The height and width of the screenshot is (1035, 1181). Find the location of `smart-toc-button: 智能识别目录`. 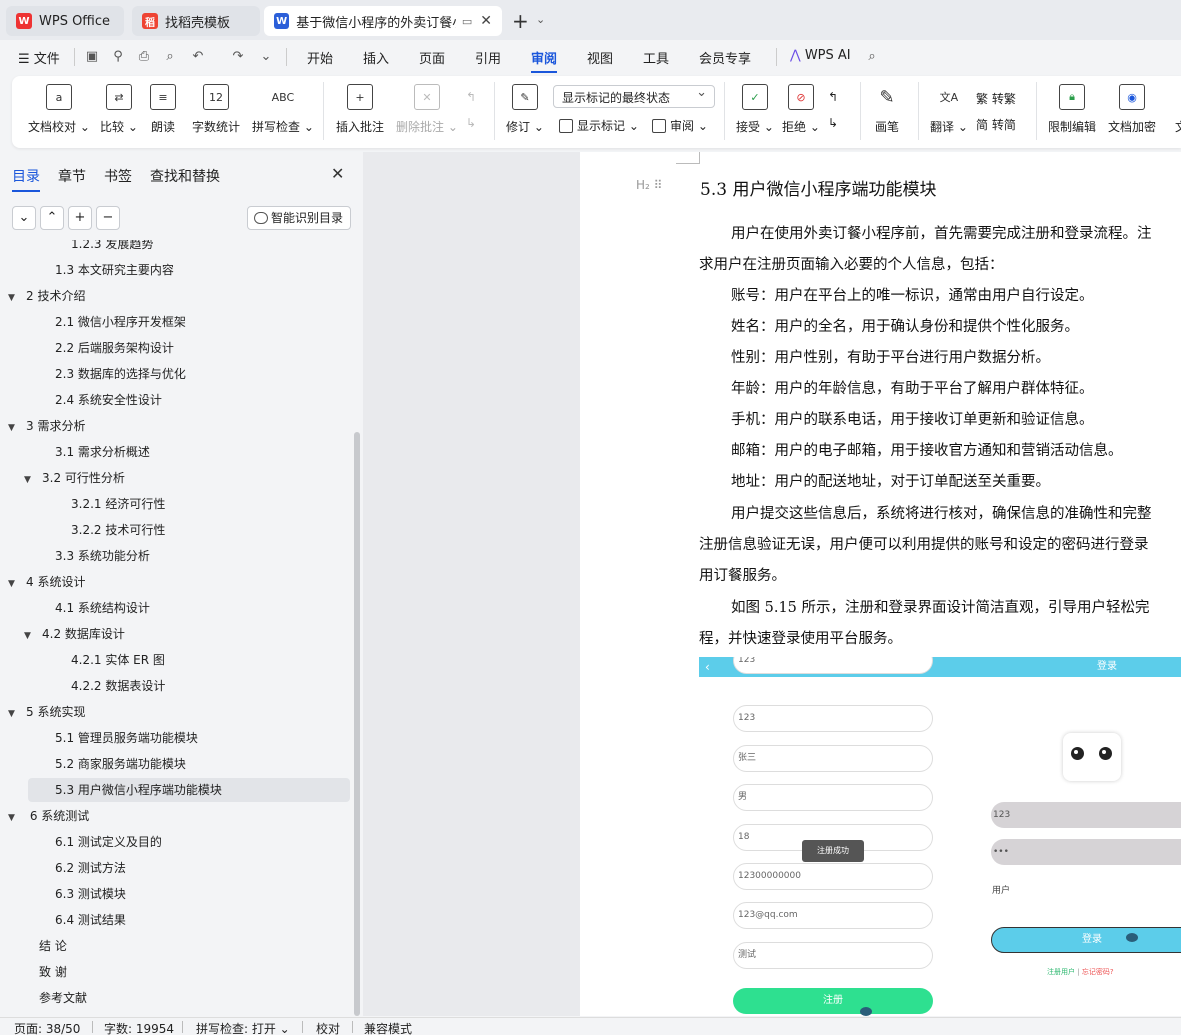

smart-toc-button: 智能识别目录 is located at coordinates (299, 218).